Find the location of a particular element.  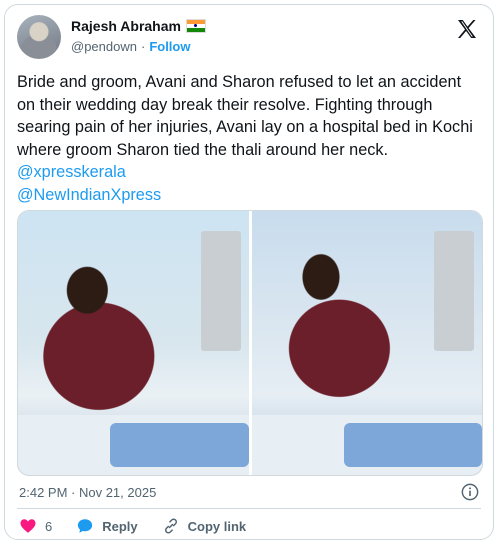

follow-button: Follow is located at coordinates (169, 46).